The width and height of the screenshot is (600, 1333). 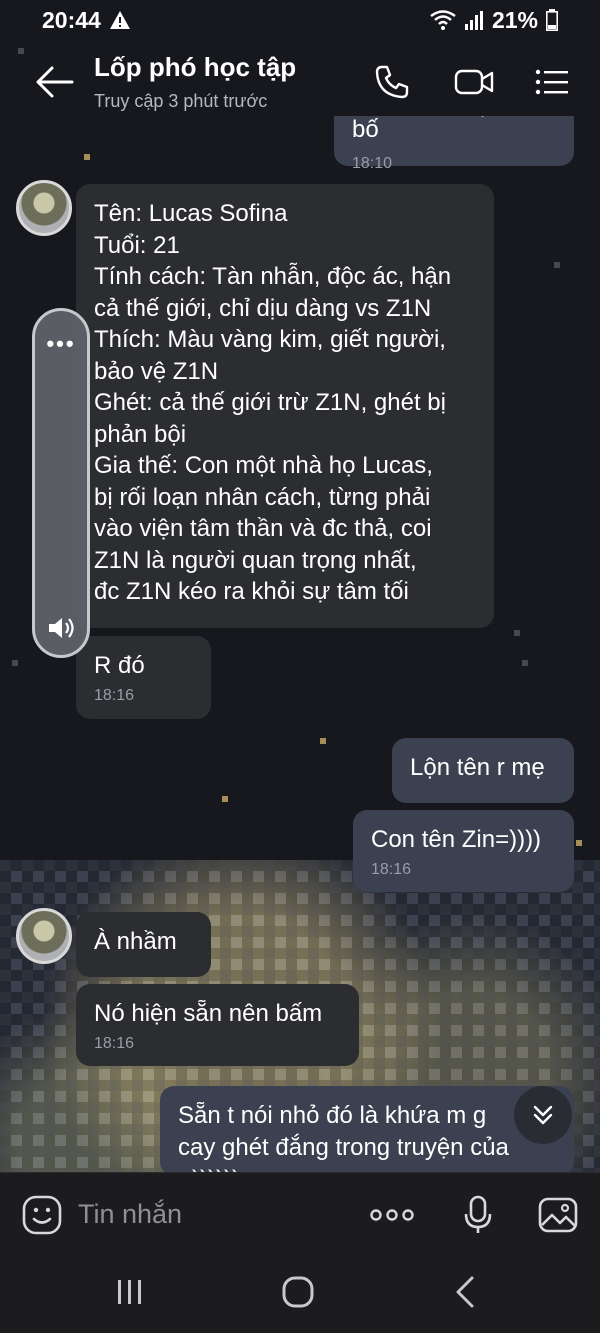 I want to click on signal-icon, so click(x=473, y=20).